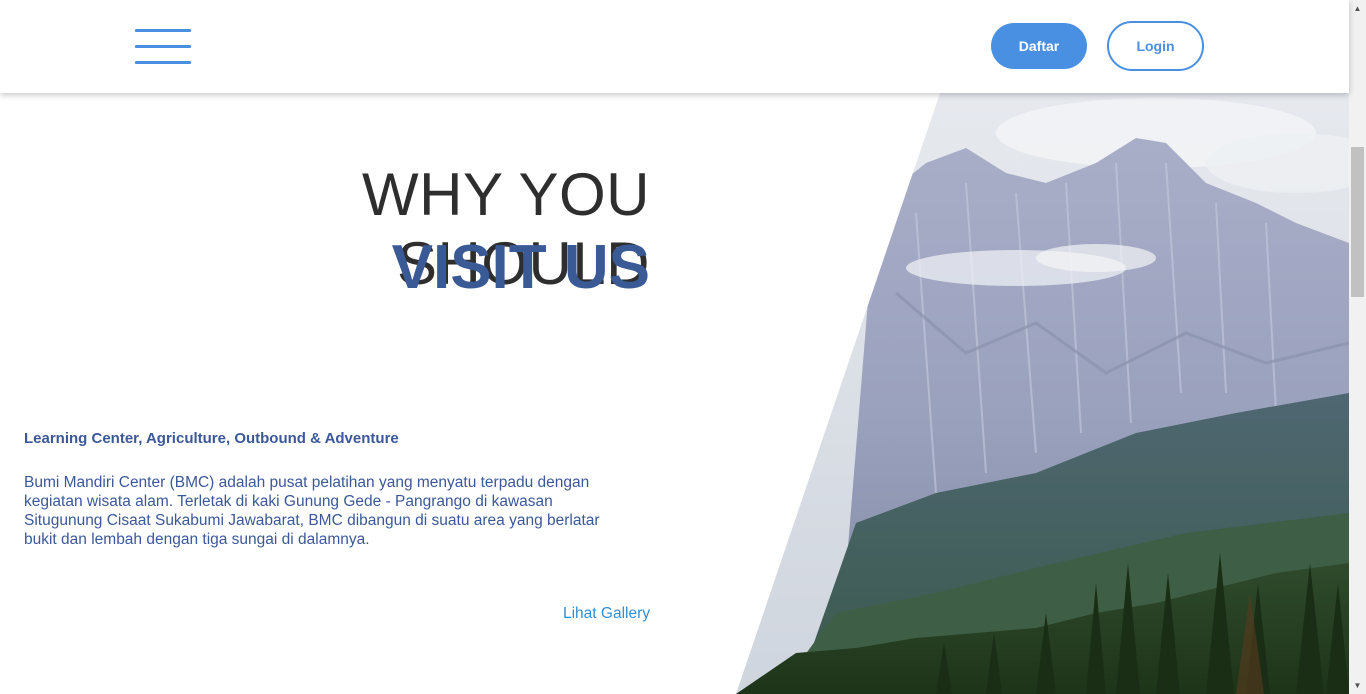 This screenshot has width=1366, height=694. What do you see at coordinates (1357, 222) in the screenshot?
I see `scrollbar-thumb` at bounding box center [1357, 222].